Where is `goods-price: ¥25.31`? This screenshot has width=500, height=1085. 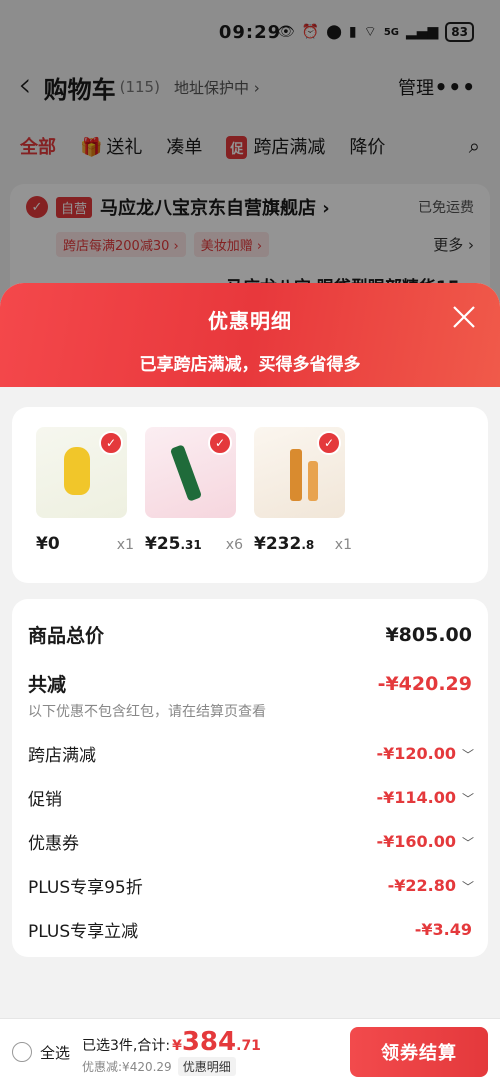 goods-price: ¥25.31 is located at coordinates (173, 544).